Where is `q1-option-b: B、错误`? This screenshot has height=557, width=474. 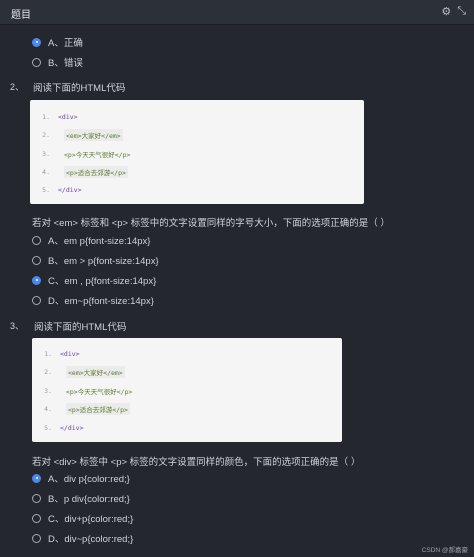 q1-option-b: B、错误 is located at coordinates (57, 62).